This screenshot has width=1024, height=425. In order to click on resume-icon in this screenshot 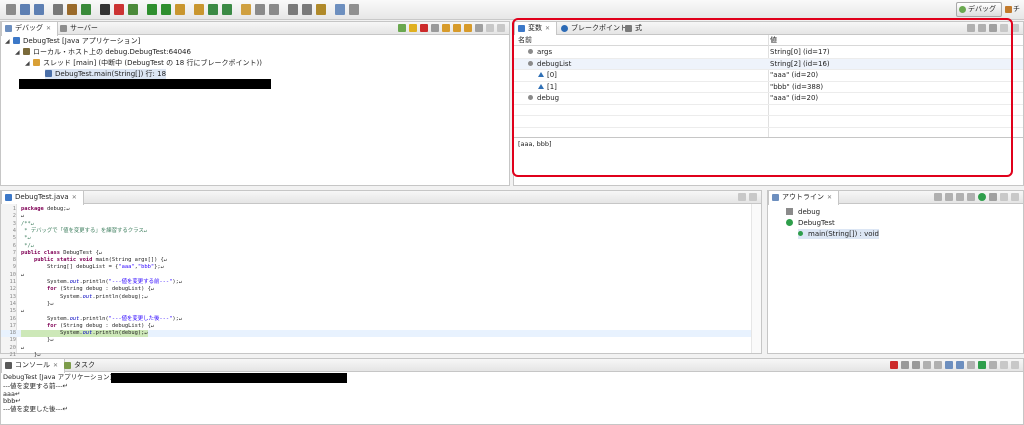, I will do `click(402, 28)`.